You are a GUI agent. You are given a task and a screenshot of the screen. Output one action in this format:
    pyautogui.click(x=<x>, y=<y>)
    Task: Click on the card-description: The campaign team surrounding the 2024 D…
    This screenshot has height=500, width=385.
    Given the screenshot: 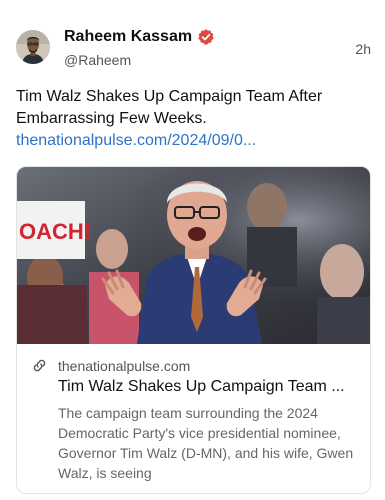 What is the action you would take?
    pyautogui.click(x=206, y=443)
    